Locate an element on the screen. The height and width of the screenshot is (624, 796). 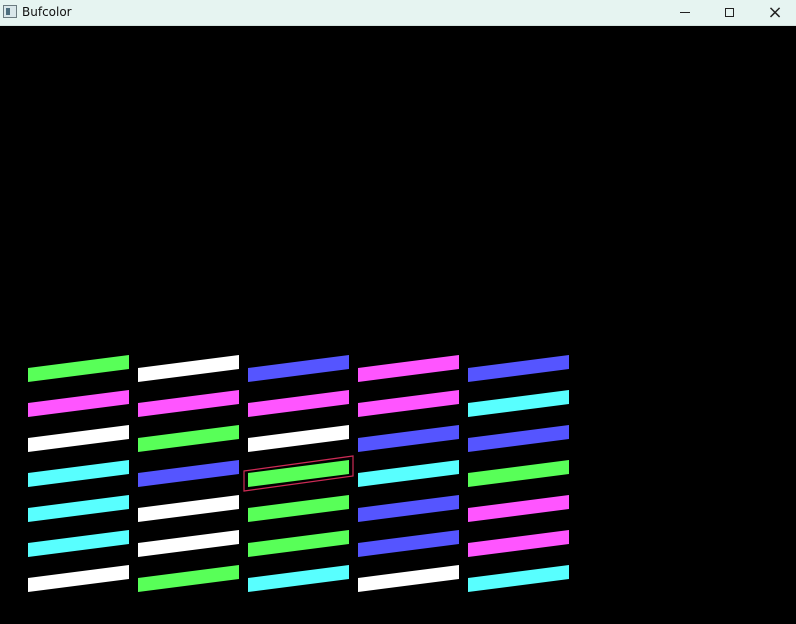
close-button: × is located at coordinates (774, 12).